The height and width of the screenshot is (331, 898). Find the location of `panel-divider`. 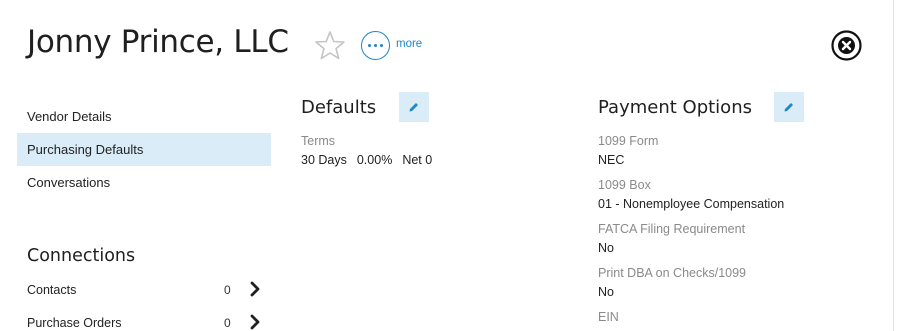

panel-divider is located at coordinates (893, 165).